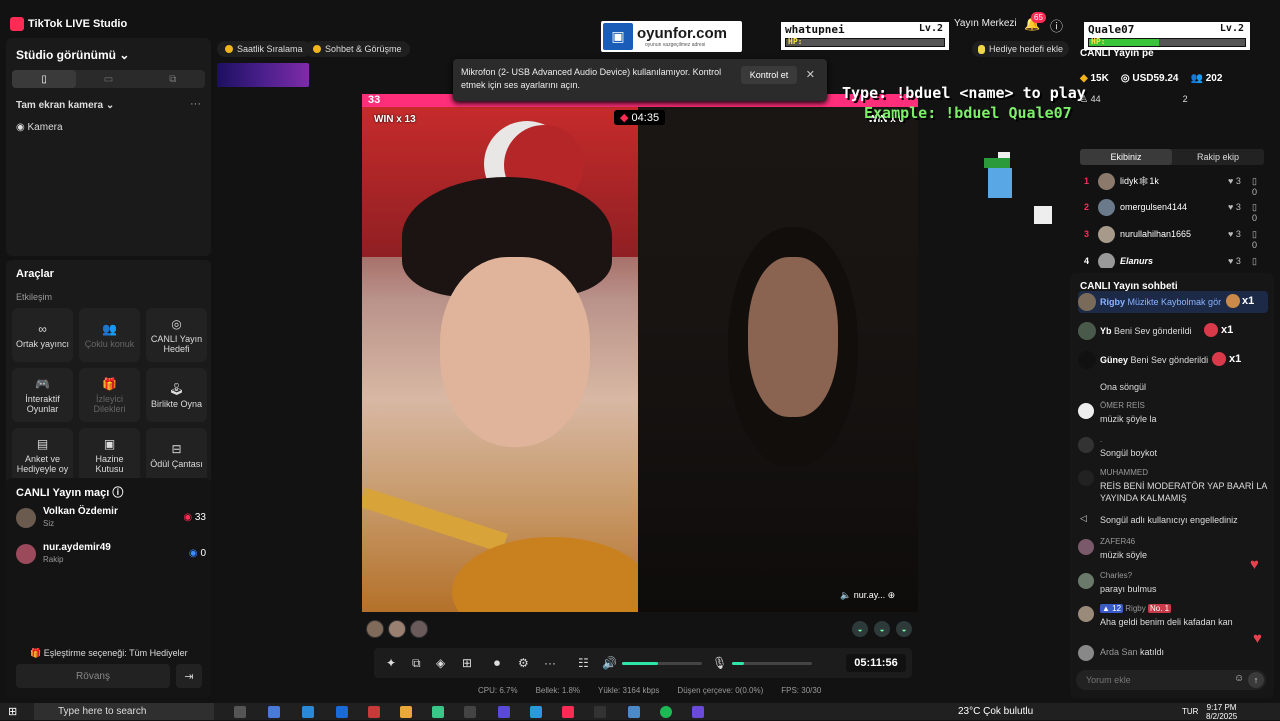 The width and height of the screenshot is (1280, 721). Describe the element at coordinates (263, 75) in the screenshot. I see `promo-banner` at that location.